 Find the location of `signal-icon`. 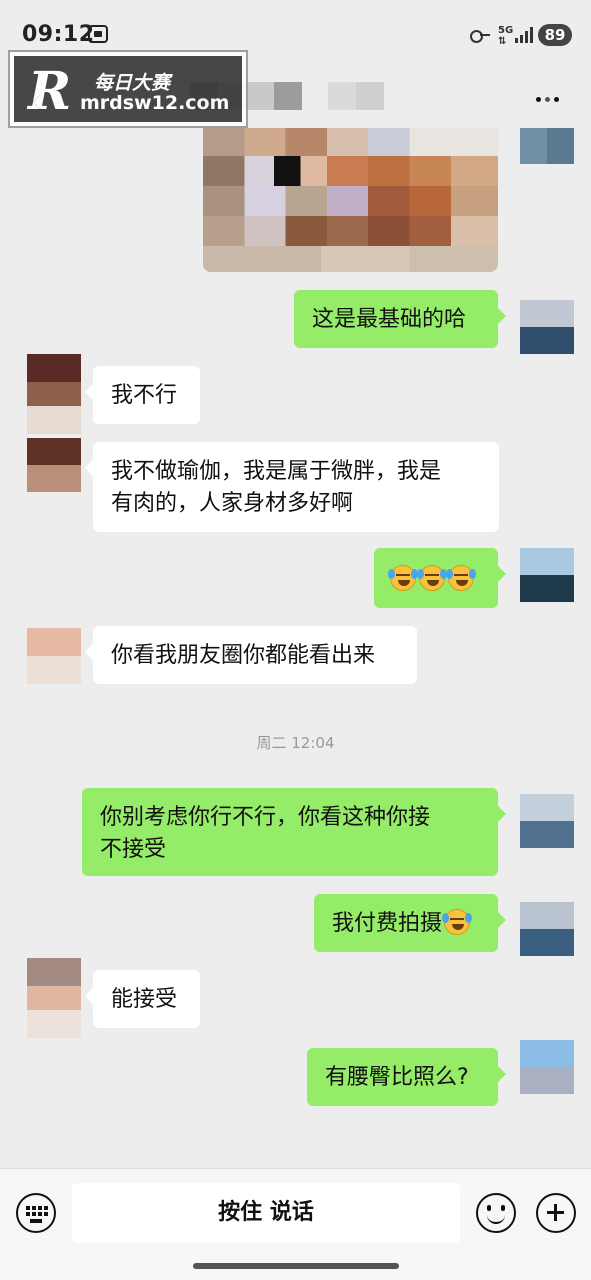

signal-icon is located at coordinates (524, 35).